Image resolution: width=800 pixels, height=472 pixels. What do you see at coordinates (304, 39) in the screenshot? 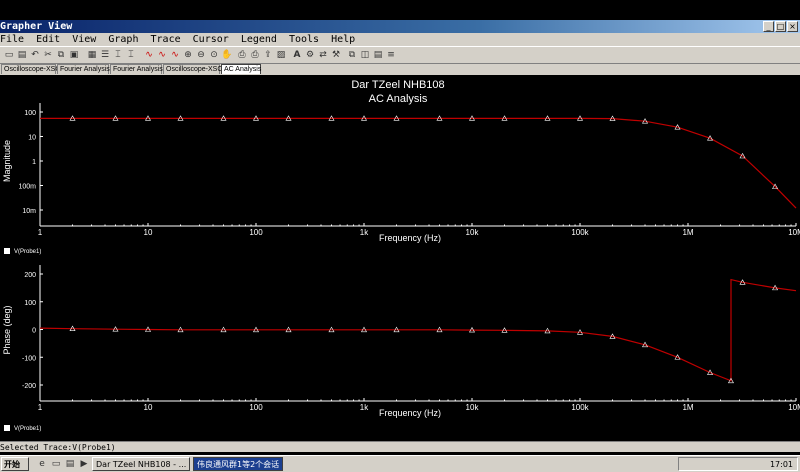
I see `menu-tools: Tools` at bounding box center [304, 39].